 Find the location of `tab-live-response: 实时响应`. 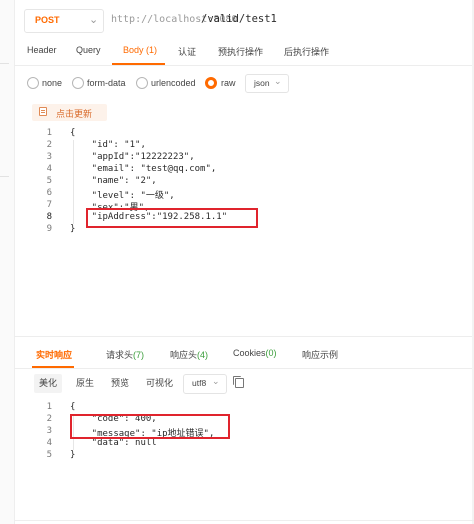

tab-live-response: 实时响应 is located at coordinates (54, 354).